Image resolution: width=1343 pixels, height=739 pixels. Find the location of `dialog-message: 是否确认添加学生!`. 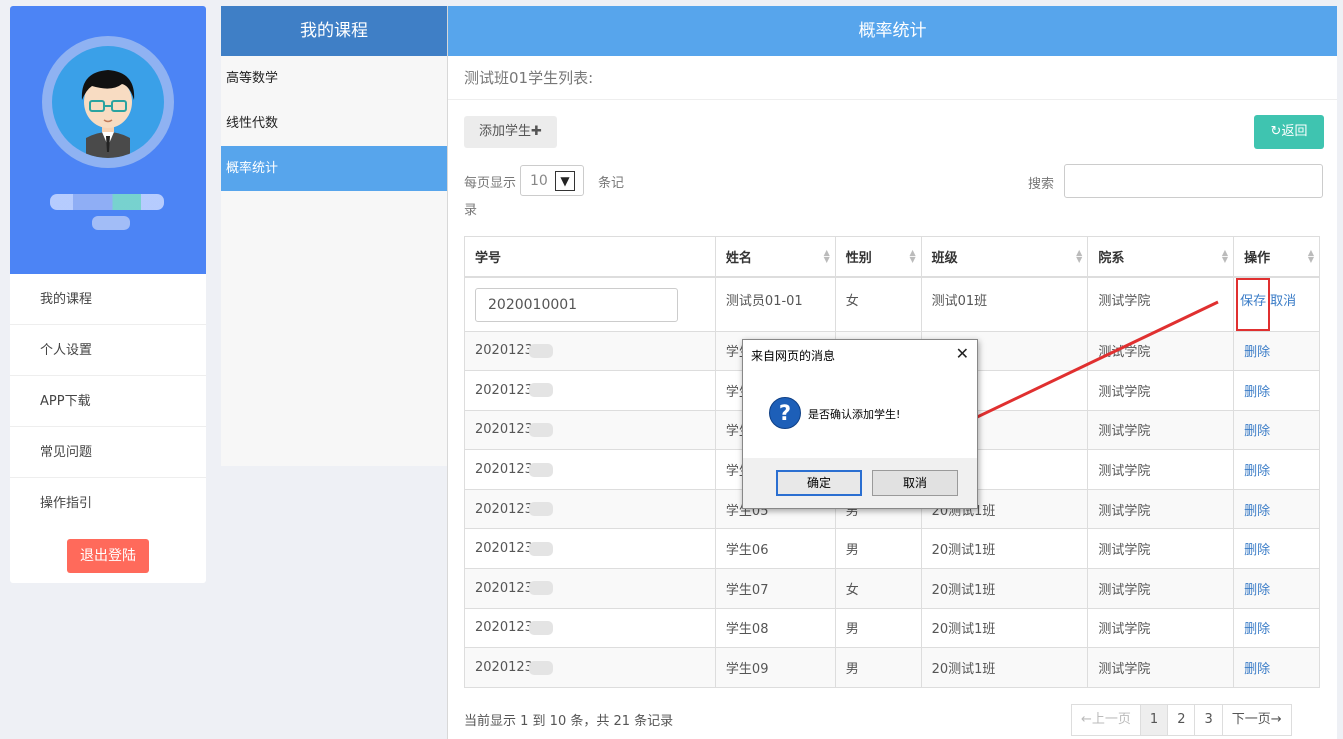

dialog-message: 是否确认添加学生! is located at coordinates (854, 414).